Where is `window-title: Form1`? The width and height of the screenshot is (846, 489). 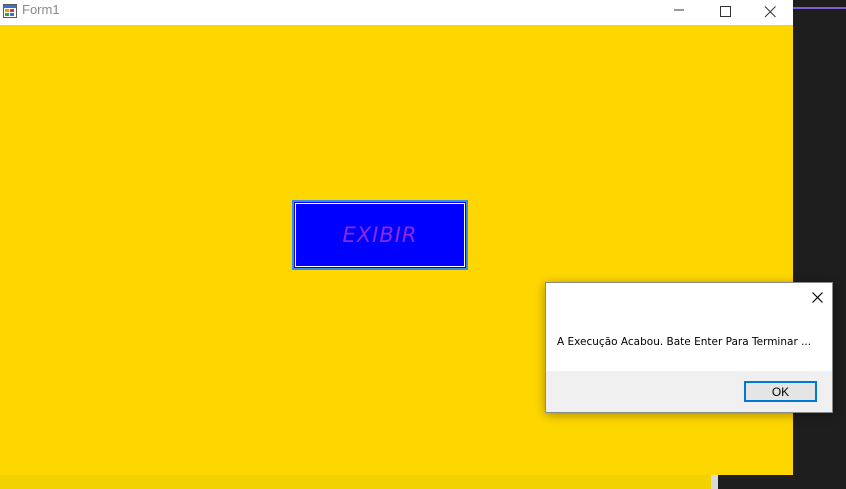
window-title: Form1 is located at coordinates (41, 9).